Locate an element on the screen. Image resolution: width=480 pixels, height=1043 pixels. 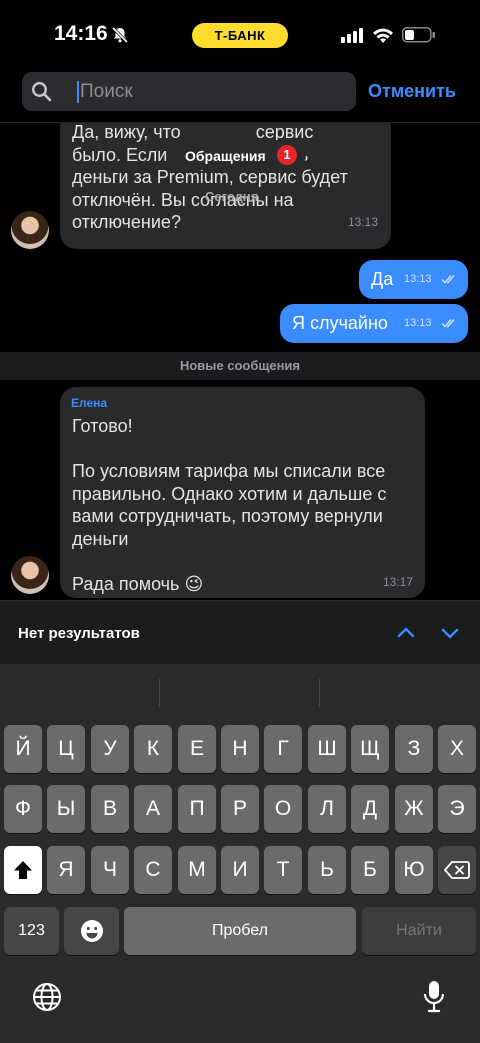
key: Г is located at coordinates (283, 749).